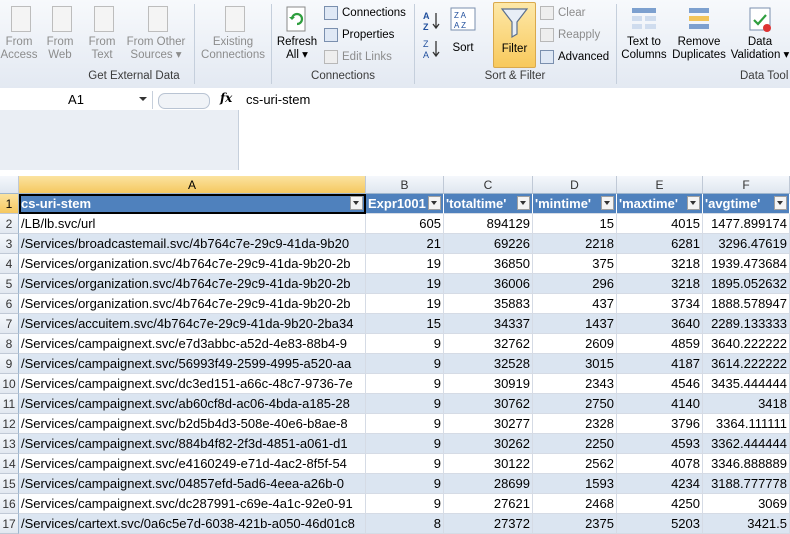 The width and height of the screenshot is (790, 534). I want to click on cell-mintime: 1437, so click(575, 324).